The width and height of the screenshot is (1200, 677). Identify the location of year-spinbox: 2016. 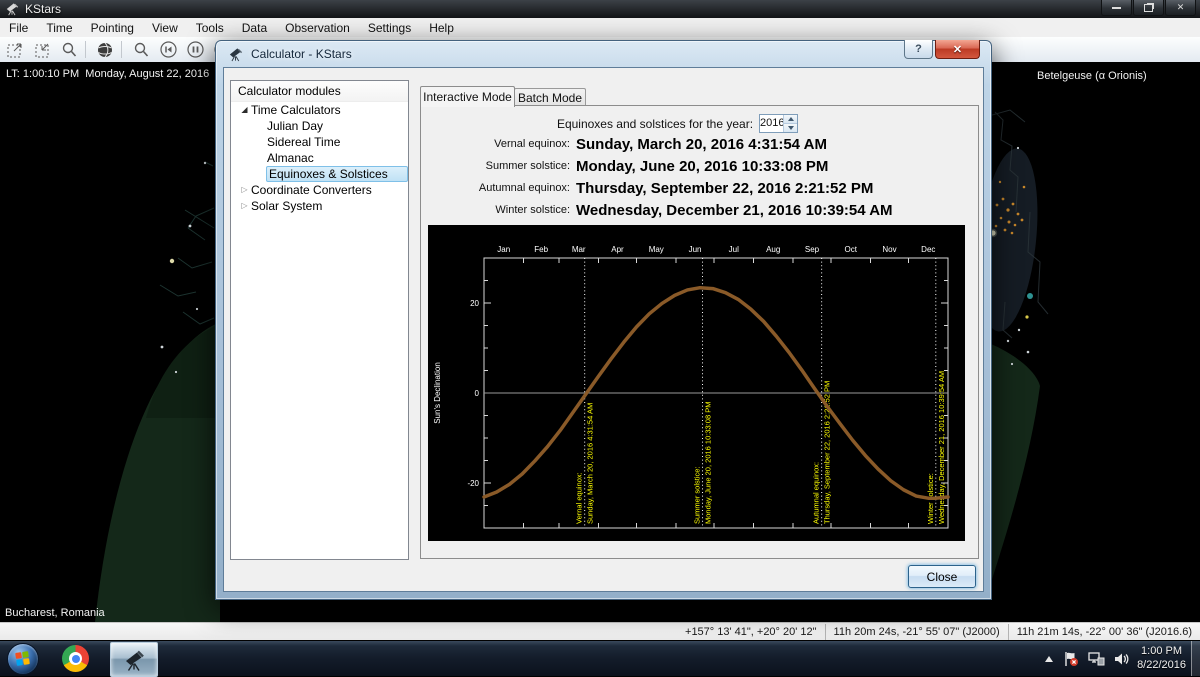
(779, 123).